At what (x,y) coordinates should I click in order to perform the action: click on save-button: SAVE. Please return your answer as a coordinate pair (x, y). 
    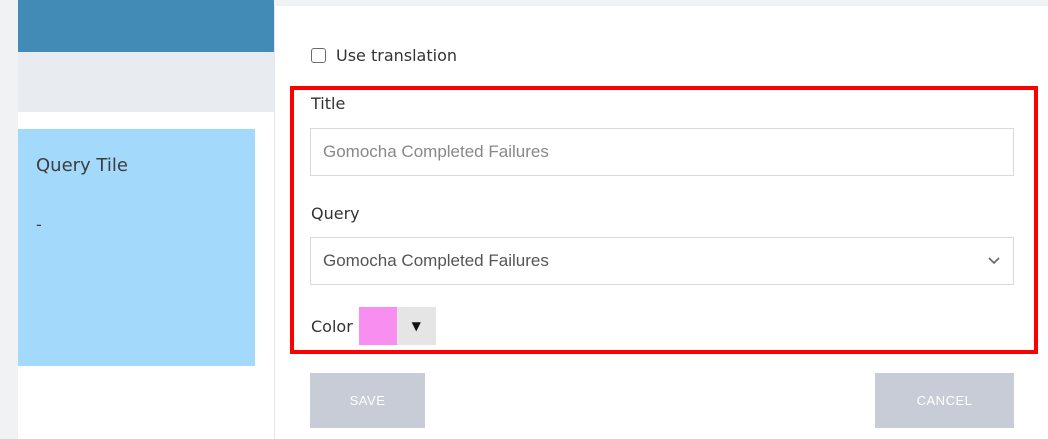
    Looking at the image, I should click on (367, 400).